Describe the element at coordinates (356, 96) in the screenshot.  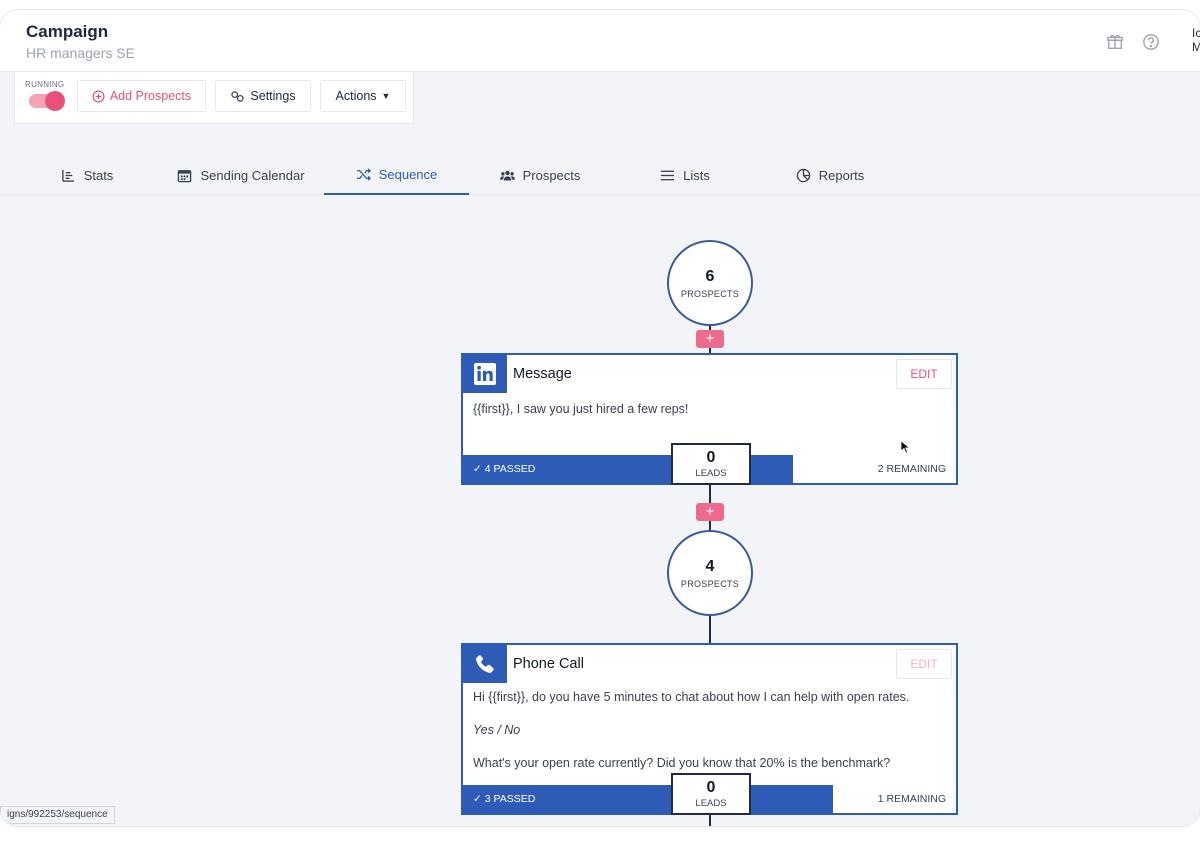
I see `actions-label: Actions` at that location.